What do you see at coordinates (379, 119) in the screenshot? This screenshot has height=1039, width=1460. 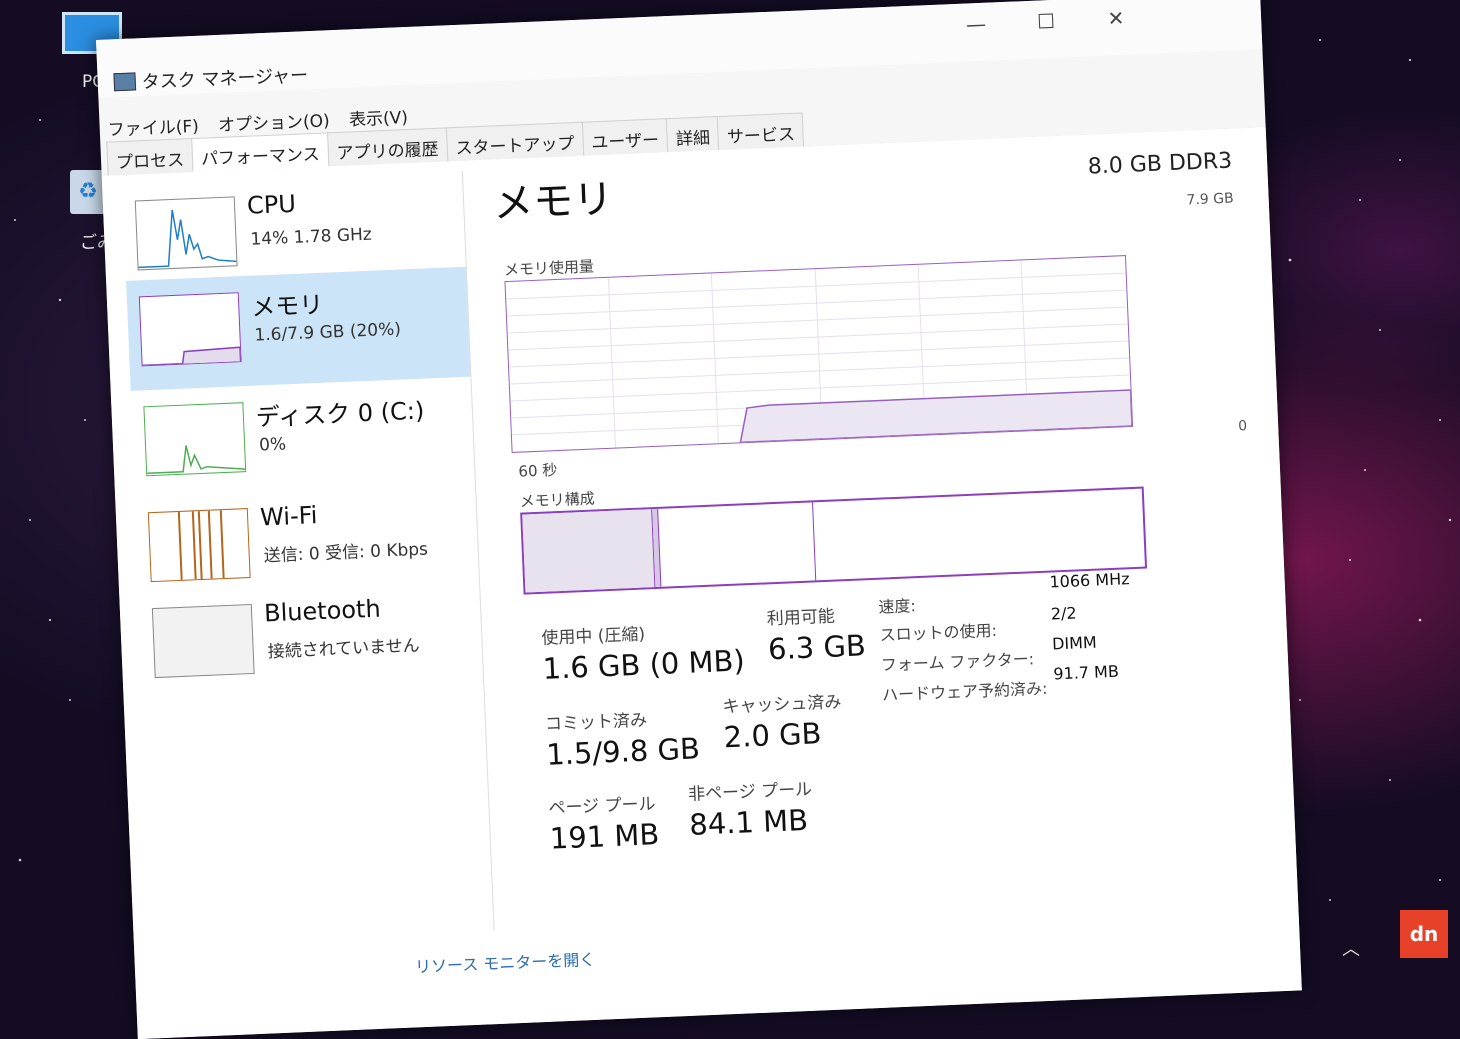 I see `menu-view: 表示(V)` at bounding box center [379, 119].